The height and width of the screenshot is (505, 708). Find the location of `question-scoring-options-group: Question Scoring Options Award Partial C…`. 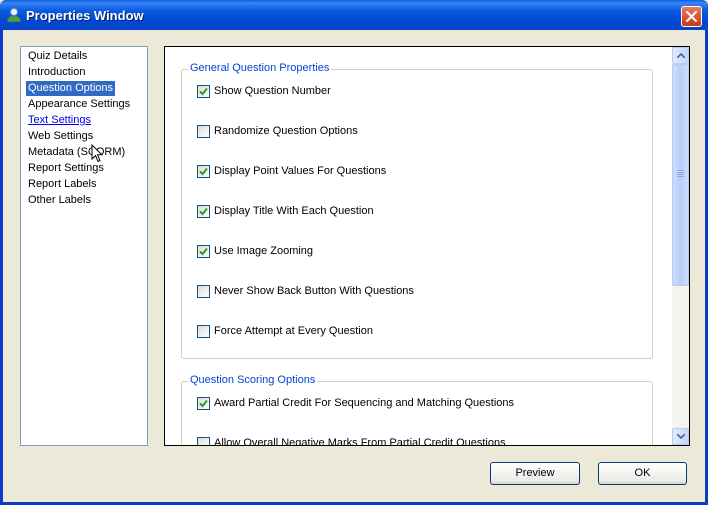

question-scoring-options-group: Question Scoring Options Award Partial C… is located at coordinates (417, 409).